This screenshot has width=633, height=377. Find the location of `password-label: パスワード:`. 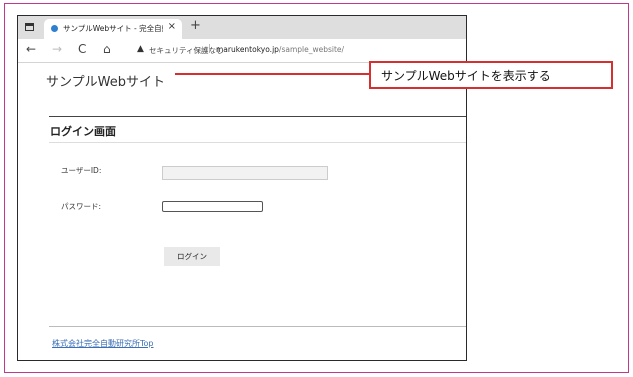

password-label: パスワード: is located at coordinates (81, 206).